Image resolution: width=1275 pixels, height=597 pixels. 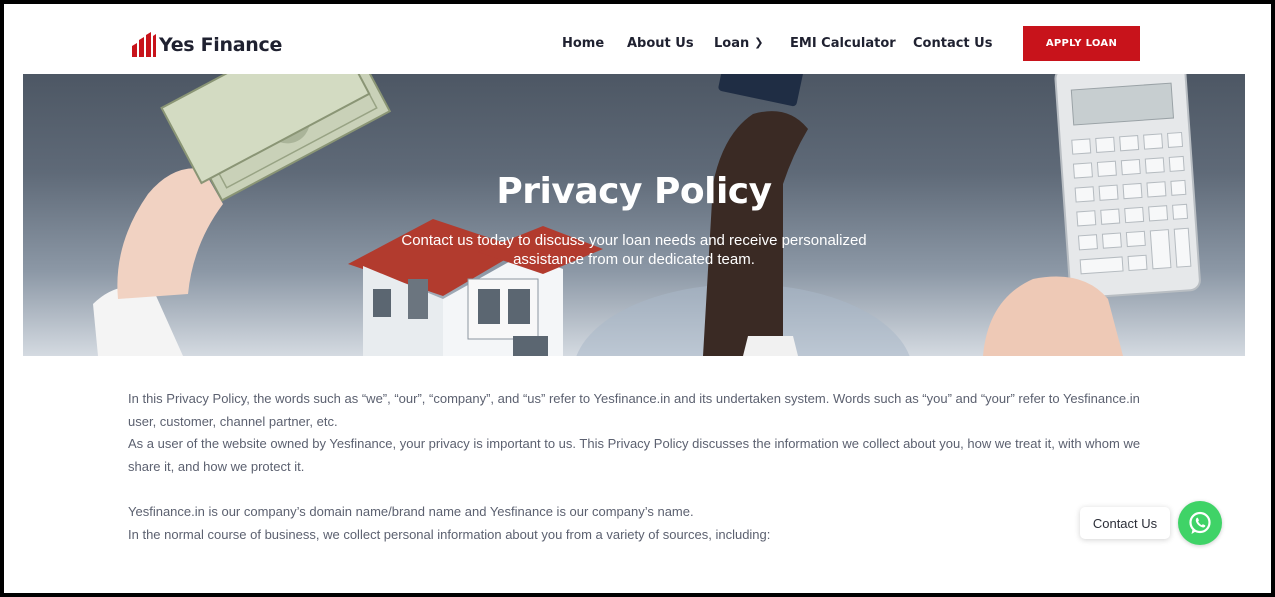 What do you see at coordinates (952, 43) in the screenshot?
I see `nav-contact-us: Contact Us` at bounding box center [952, 43].